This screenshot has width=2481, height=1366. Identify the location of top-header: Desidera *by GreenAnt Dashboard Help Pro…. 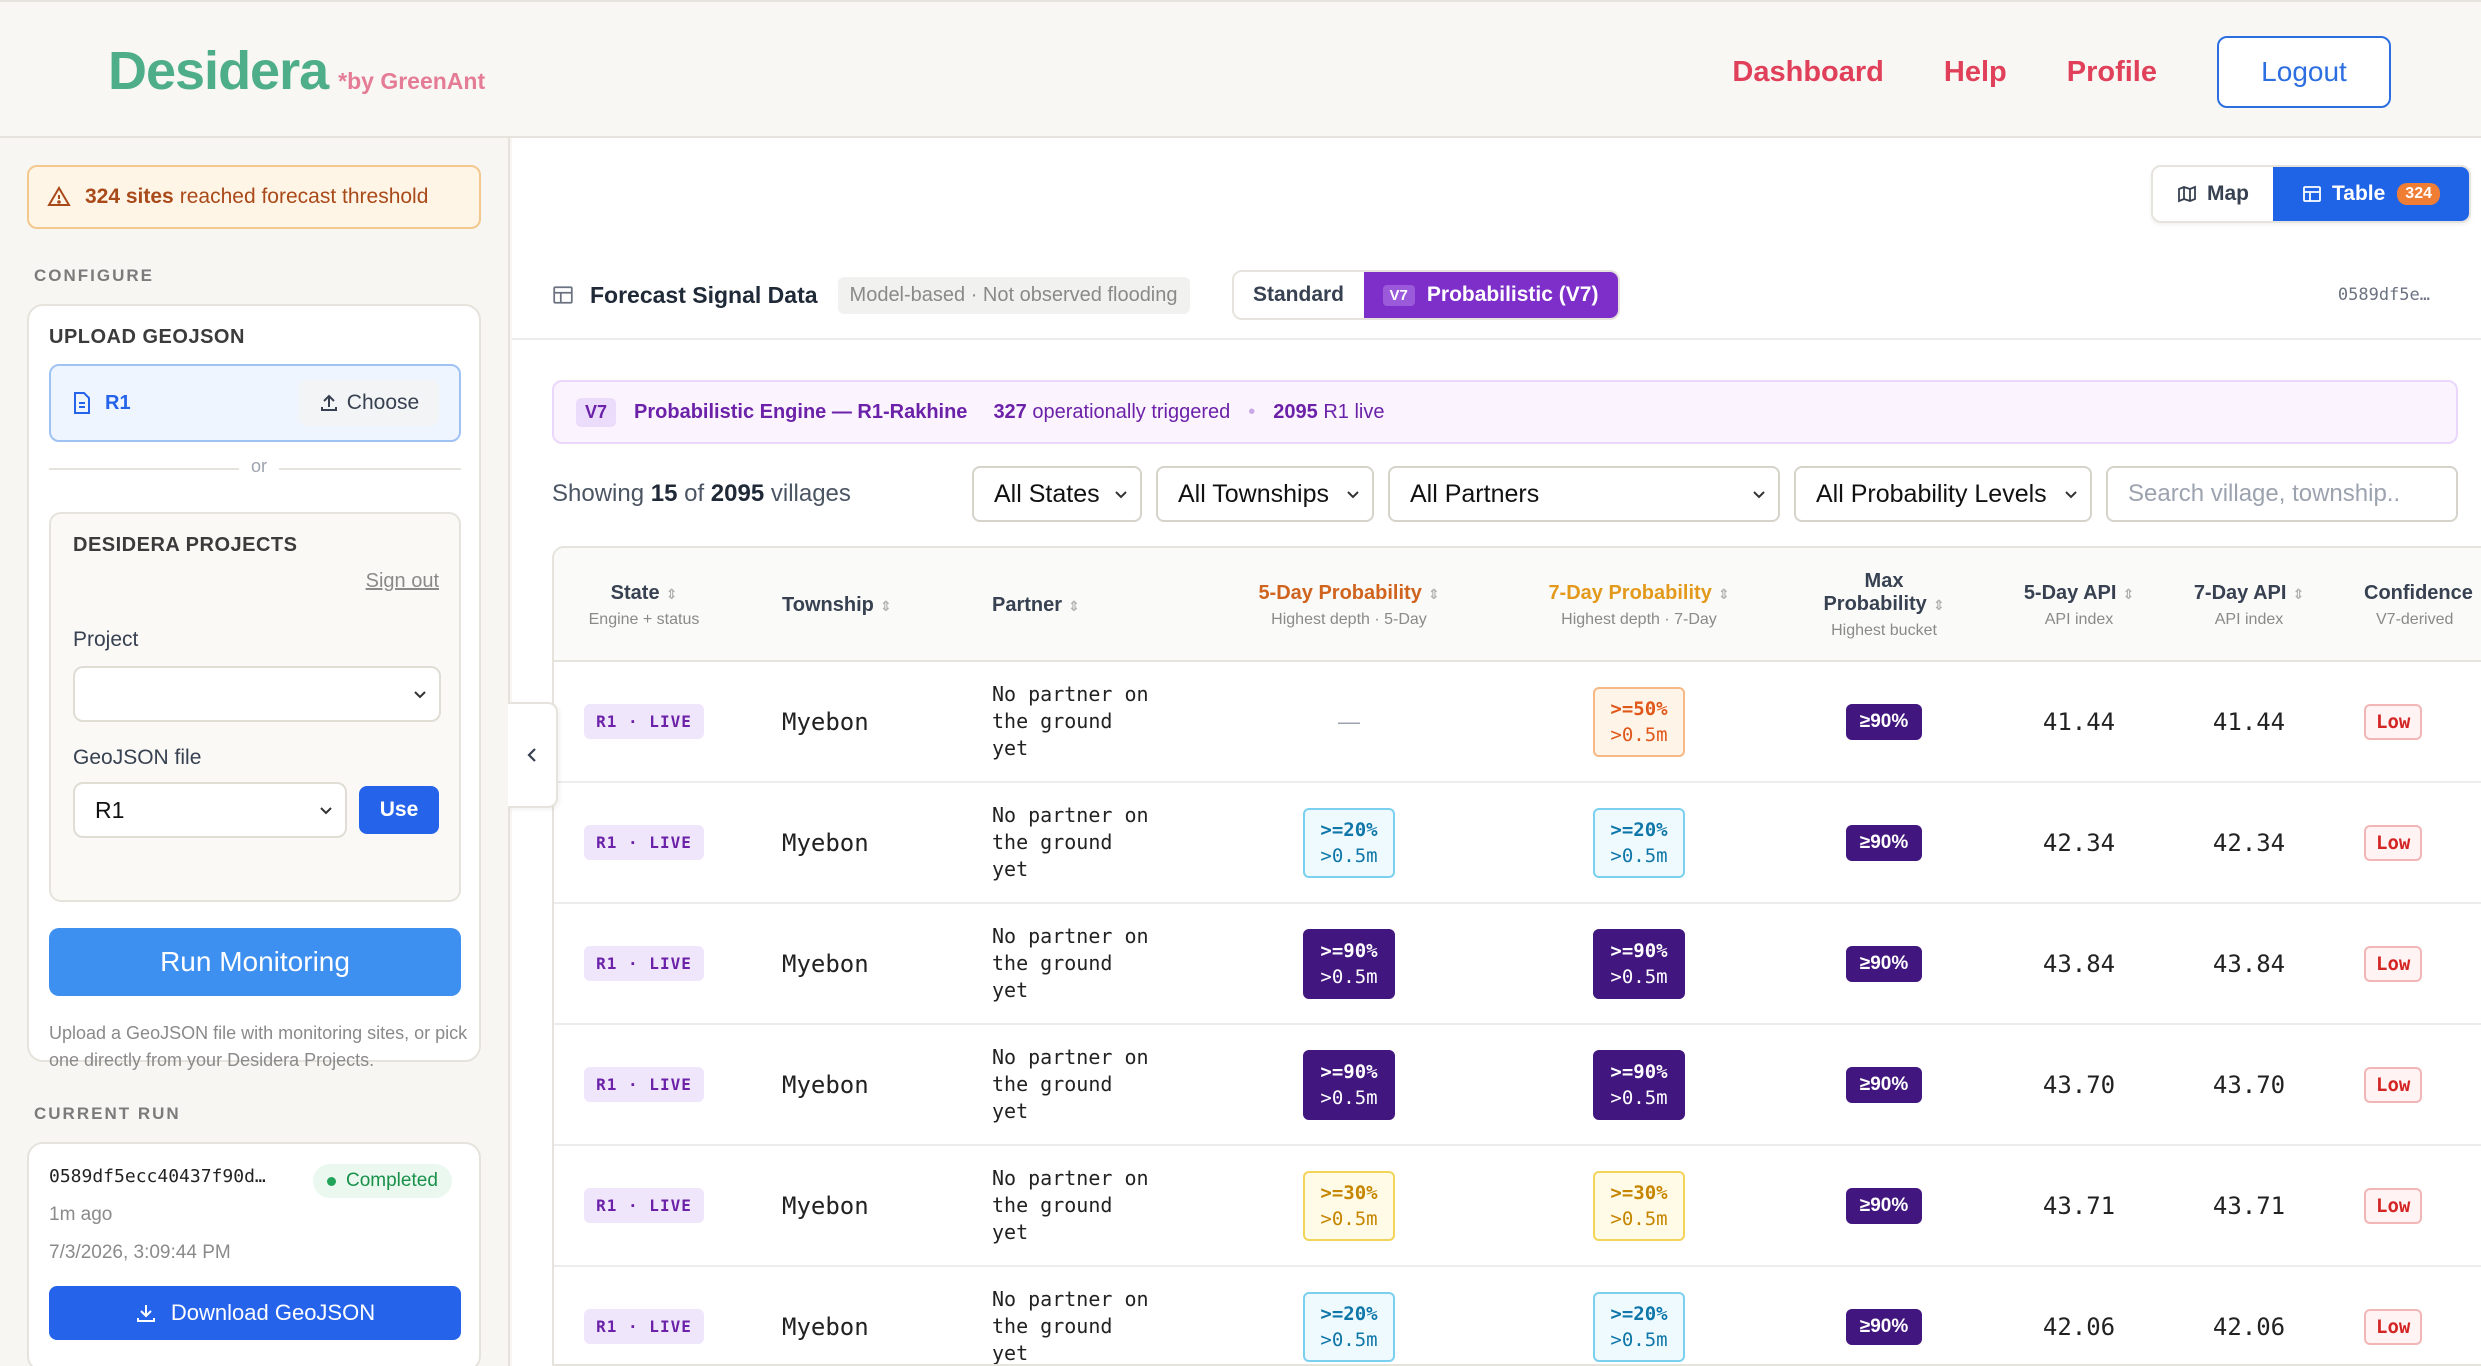
(1240, 69).